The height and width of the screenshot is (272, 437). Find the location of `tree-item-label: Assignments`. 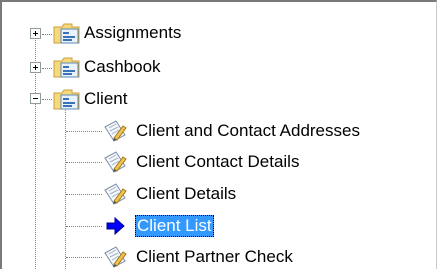

tree-item-label: Assignments is located at coordinates (133, 32).